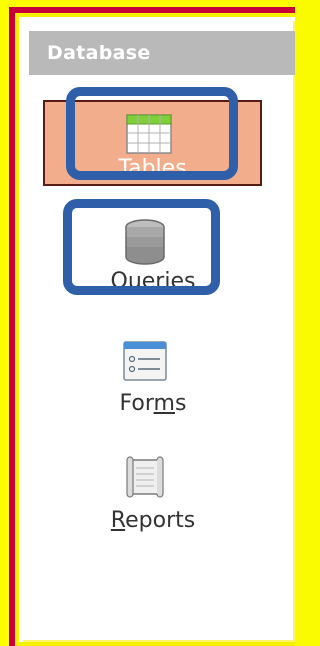  I want to click on sidebar-item-label: Reports, so click(153, 520).